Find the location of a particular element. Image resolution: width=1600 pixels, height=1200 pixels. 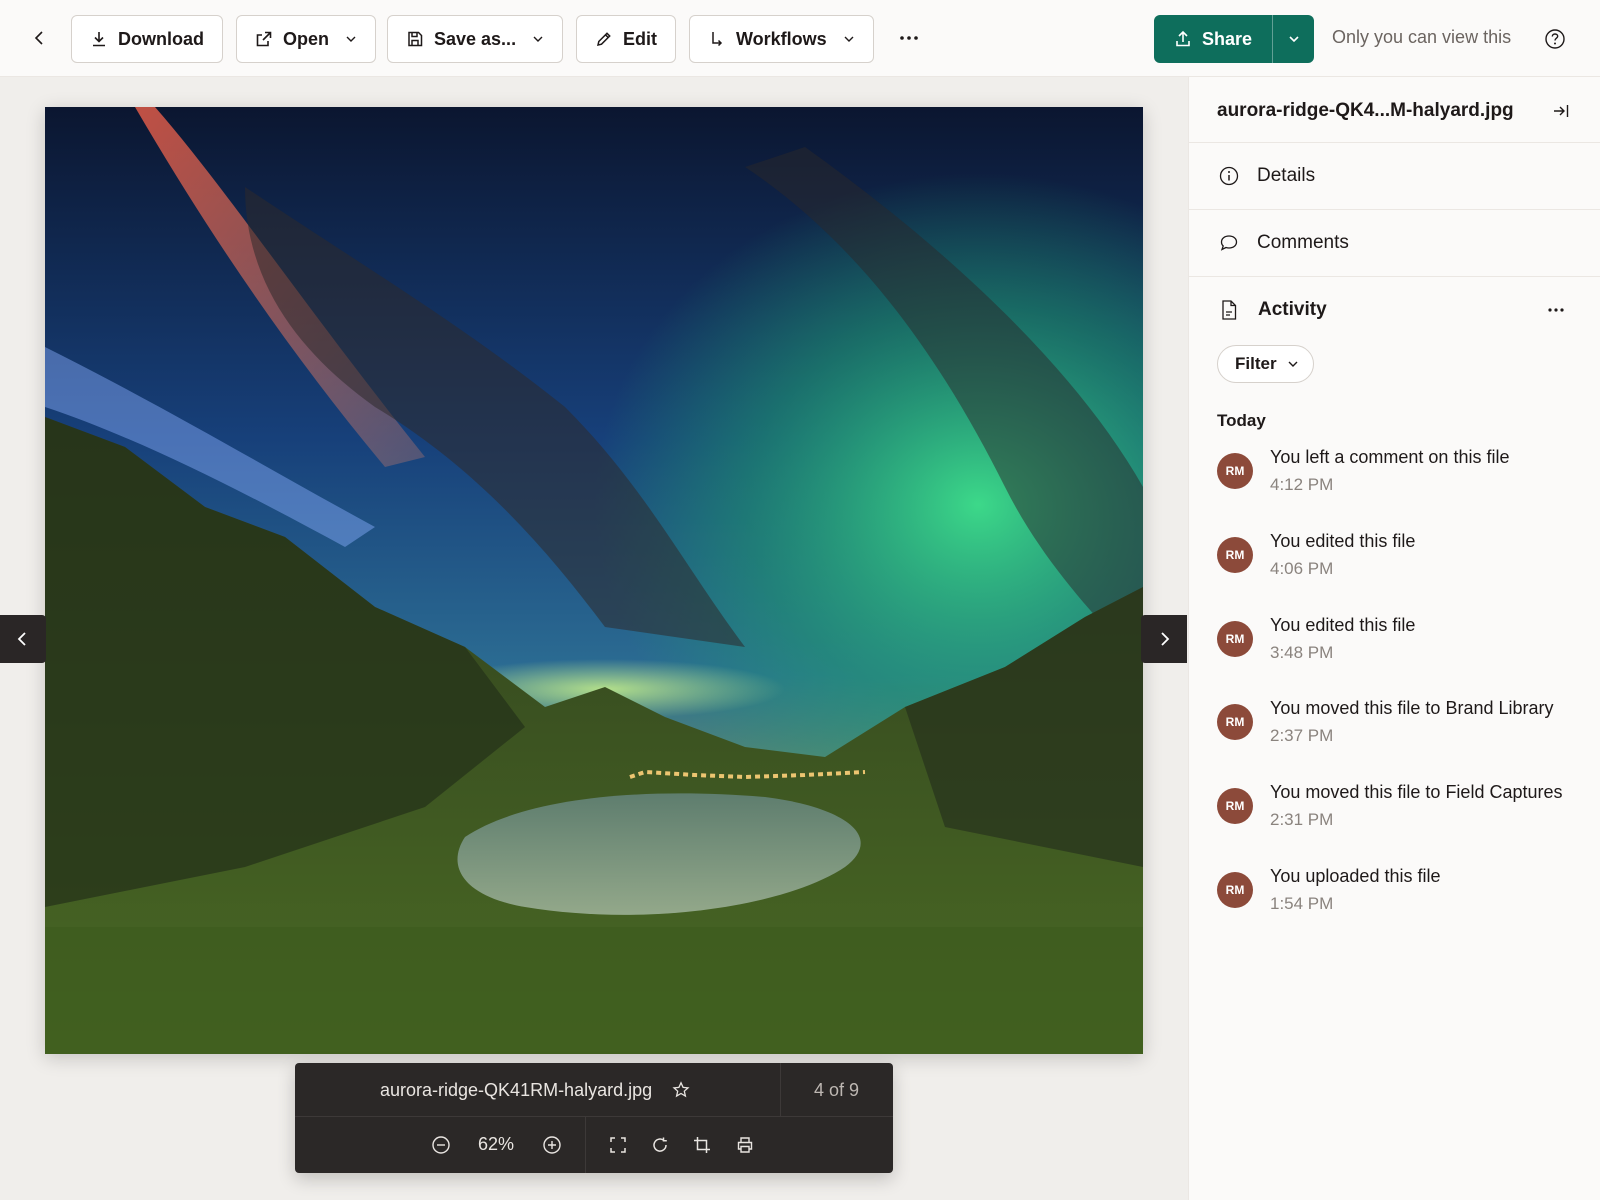

workflows-label: Workflows is located at coordinates (781, 38).